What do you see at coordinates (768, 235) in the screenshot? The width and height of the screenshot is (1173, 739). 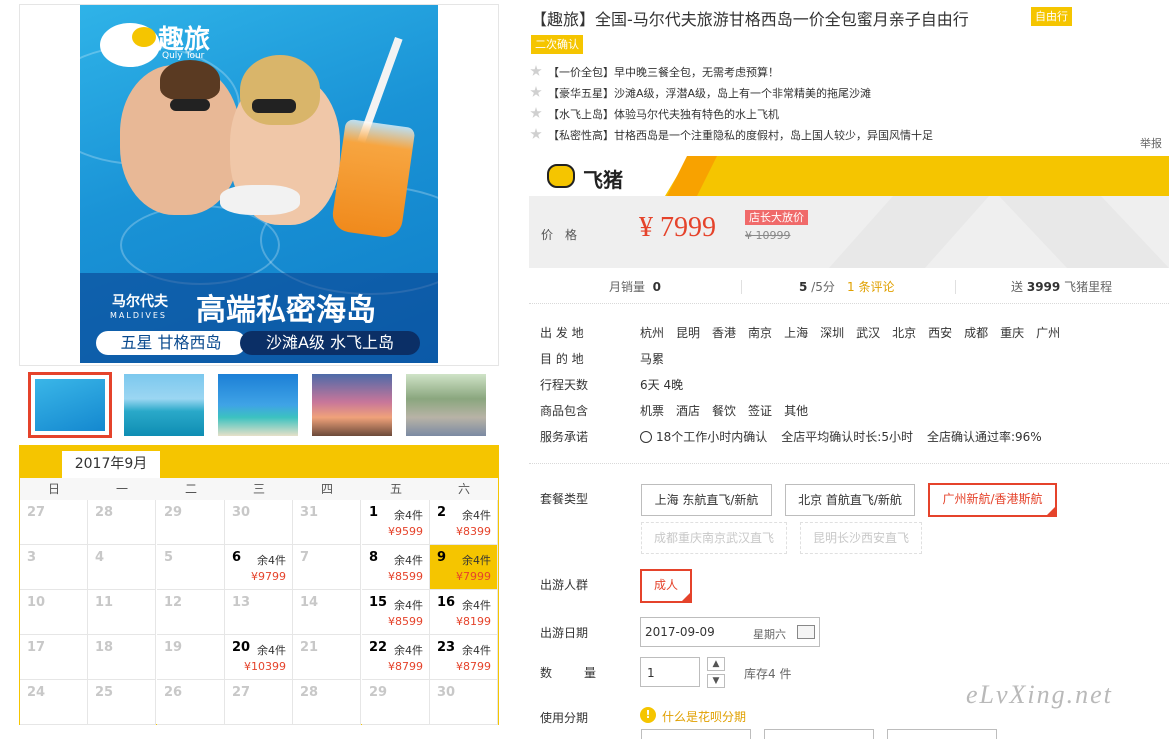 I see `original-price: ¥ 10999` at bounding box center [768, 235].